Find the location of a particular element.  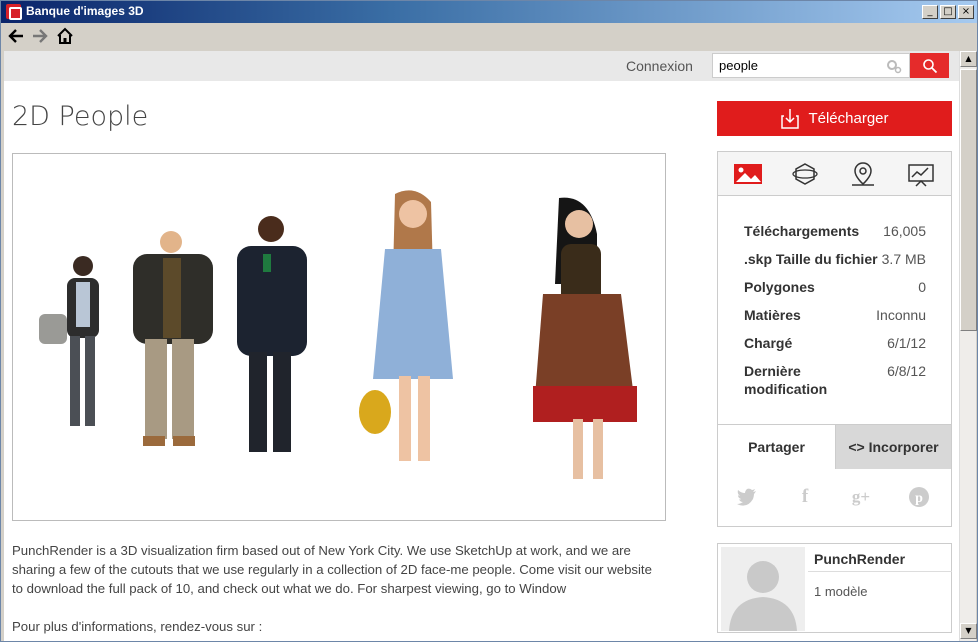

stat-uploaded: Chargé 6/1/12 is located at coordinates (835, 348).